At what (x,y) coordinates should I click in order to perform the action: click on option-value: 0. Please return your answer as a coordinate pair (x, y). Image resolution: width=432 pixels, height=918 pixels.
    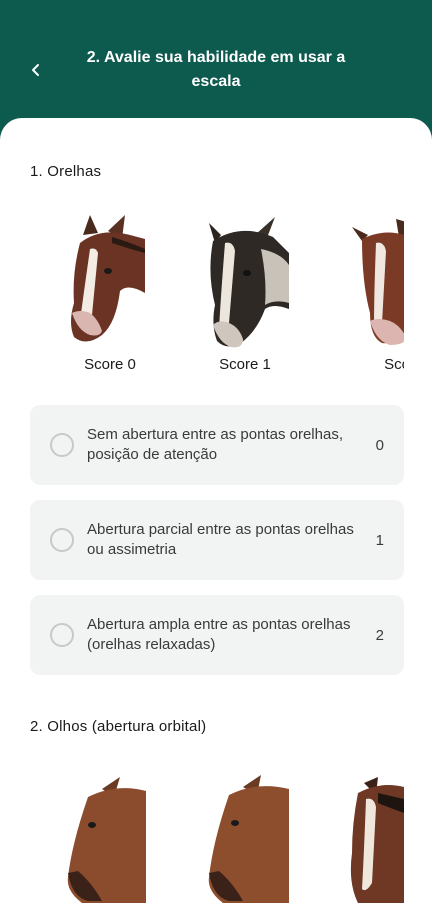
    Looking at the image, I should click on (379, 445).